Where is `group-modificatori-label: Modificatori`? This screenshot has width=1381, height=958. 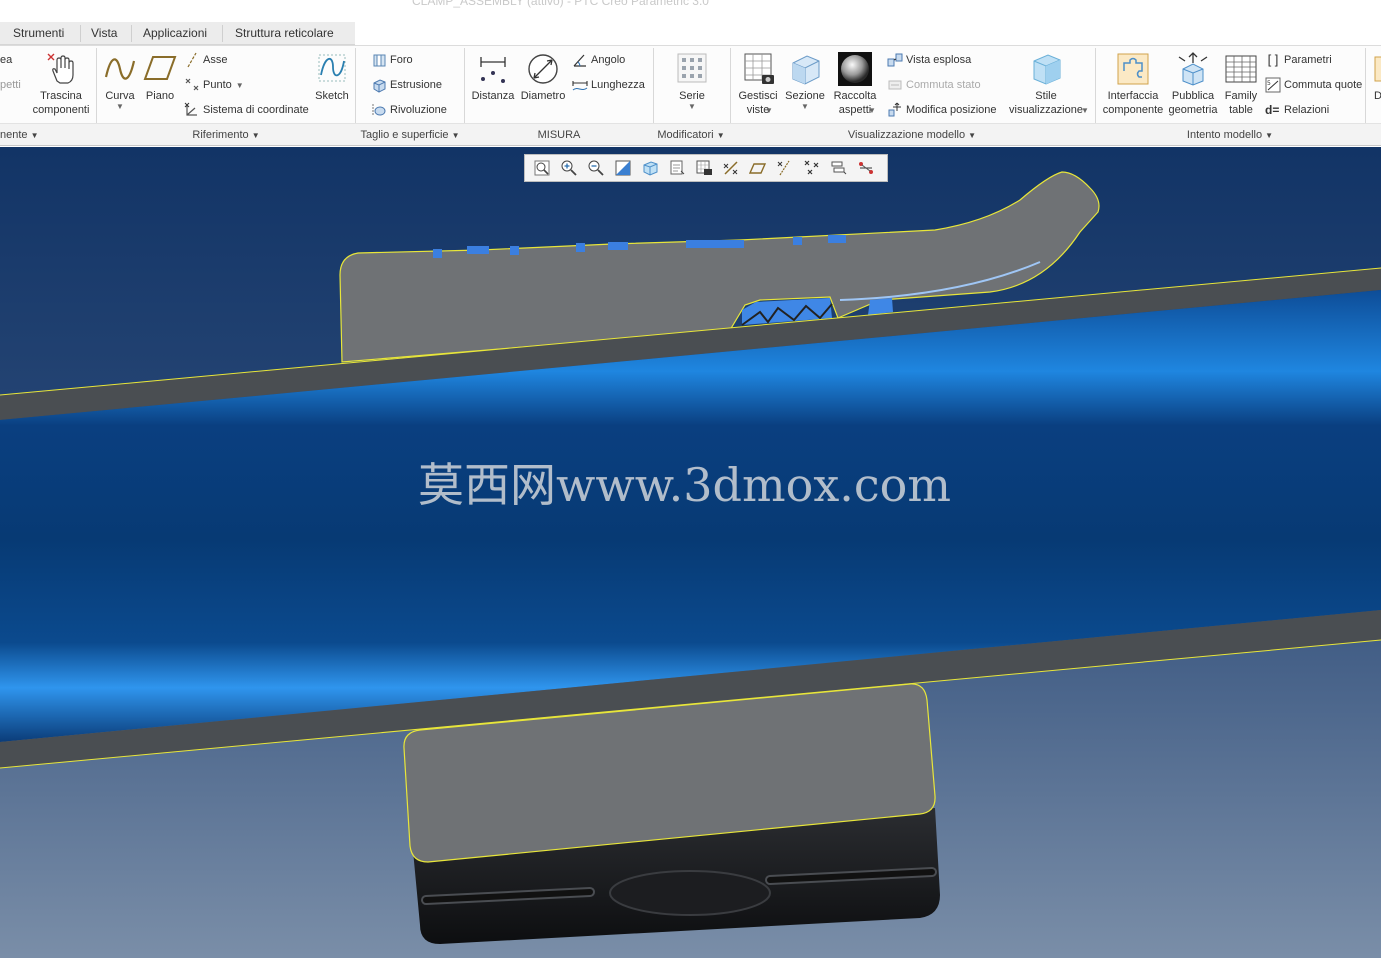 group-modificatori-label: Modificatori is located at coordinates (685, 135).